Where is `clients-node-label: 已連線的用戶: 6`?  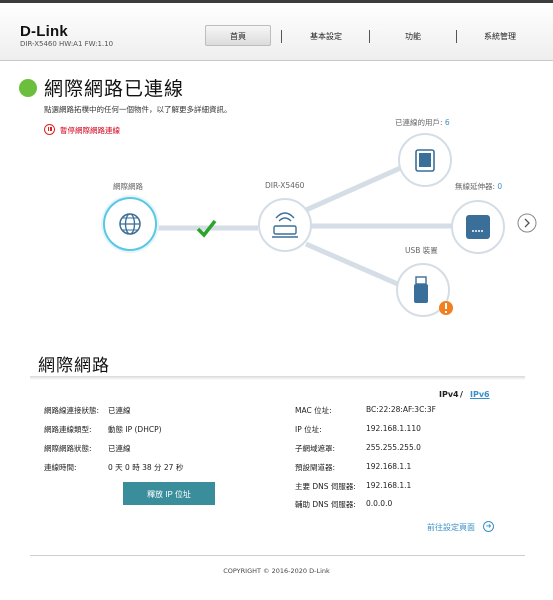 clients-node-label: 已連線的用戶: 6 is located at coordinates (422, 122).